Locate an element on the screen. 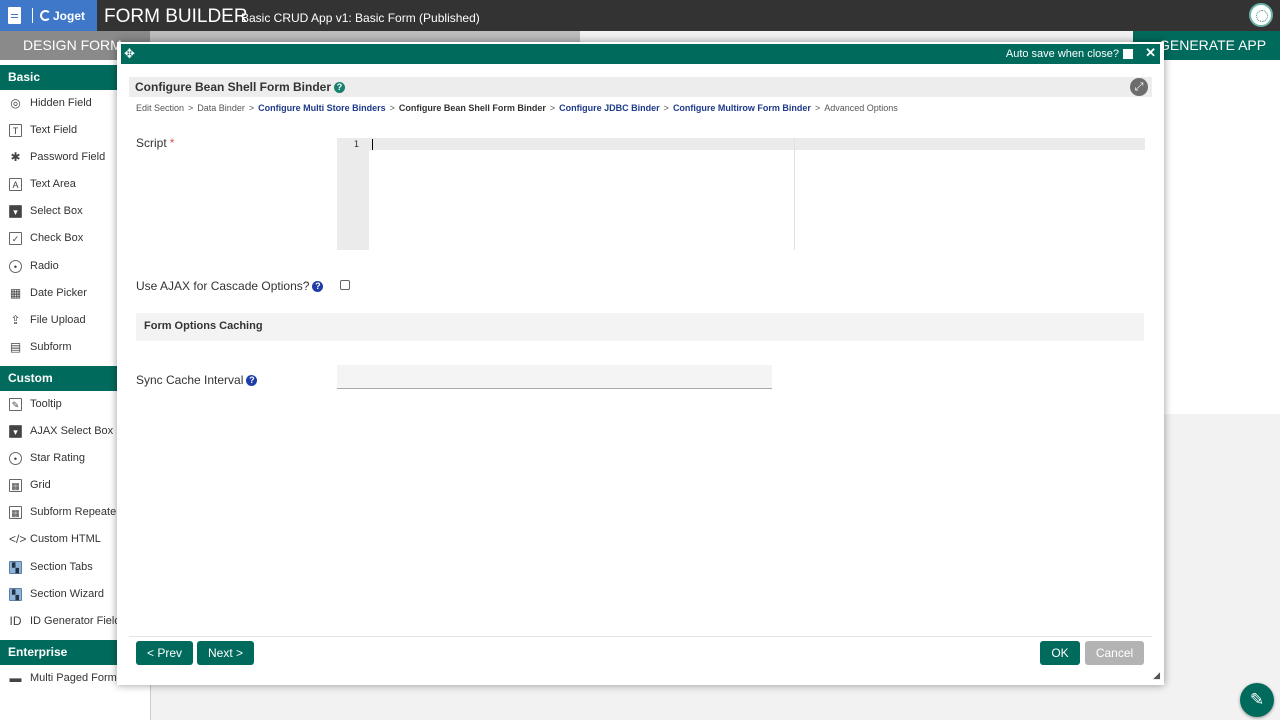 This screenshot has width=1280, height=720. required-mark: * is located at coordinates (172, 143).